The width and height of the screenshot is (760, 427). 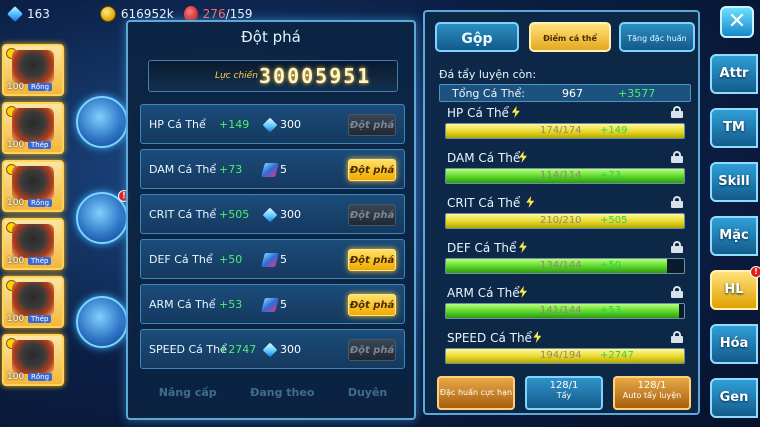 What do you see at coordinates (733, 213) in the screenshot?
I see `side-navigation: ✕ Attr TM Skill Mặc HL ! Hóa Gen` at bounding box center [733, 213].